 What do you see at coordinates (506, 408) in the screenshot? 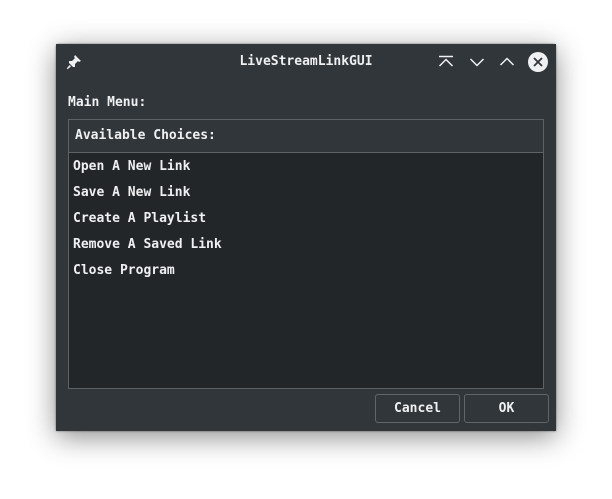
I see `ok-button: OK` at bounding box center [506, 408].